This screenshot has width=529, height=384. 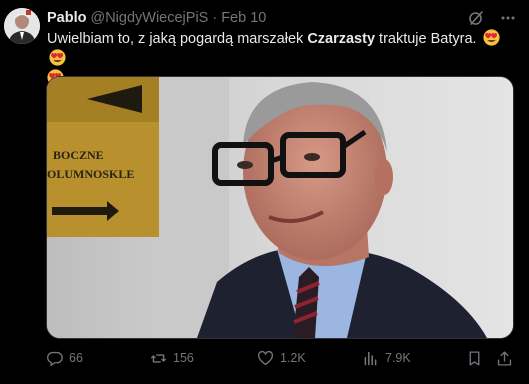 What do you see at coordinates (370, 358) in the screenshot?
I see `analytics-icon` at bounding box center [370, 358].